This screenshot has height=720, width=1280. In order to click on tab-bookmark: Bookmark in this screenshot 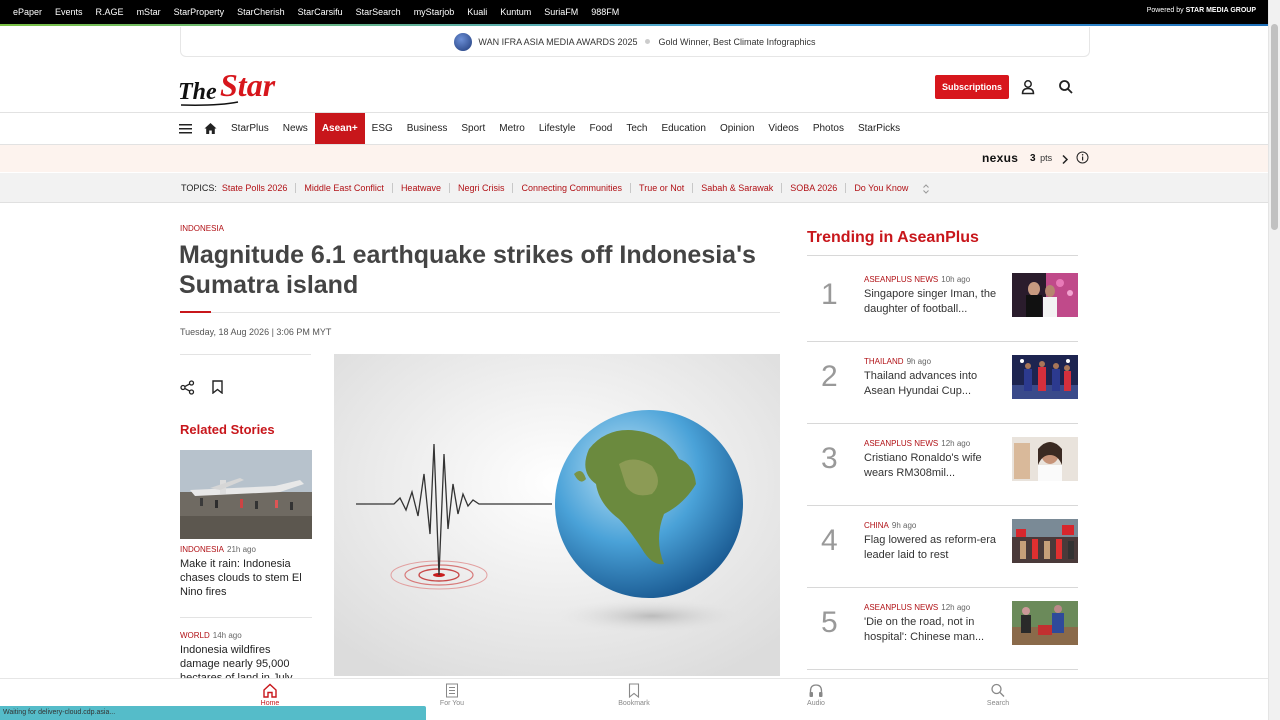, I will do `click(634, 695)`.